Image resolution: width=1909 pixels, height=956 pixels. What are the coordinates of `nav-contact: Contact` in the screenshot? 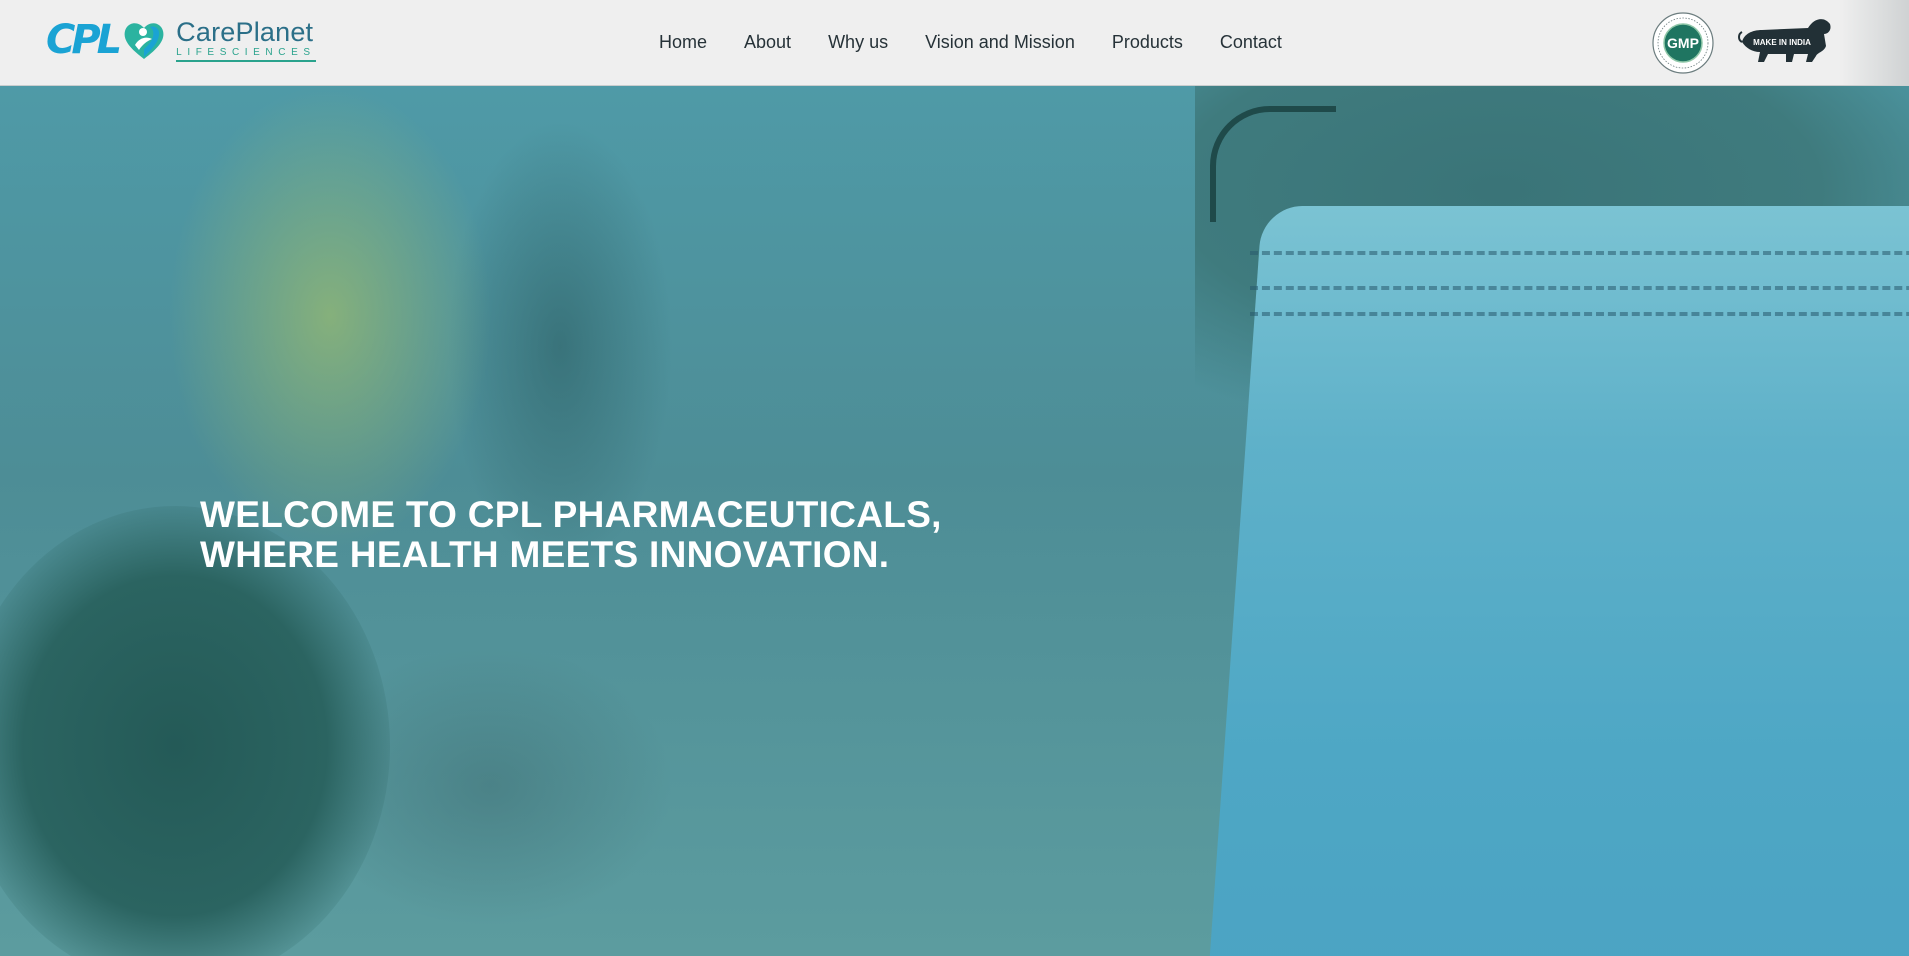 It's located at (1251, 42).